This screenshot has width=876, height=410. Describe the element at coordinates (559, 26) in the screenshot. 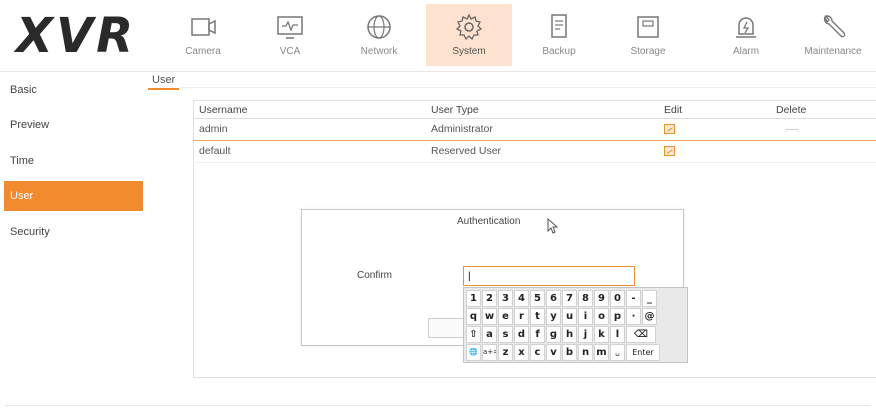

I see `backup-icon` at that location.